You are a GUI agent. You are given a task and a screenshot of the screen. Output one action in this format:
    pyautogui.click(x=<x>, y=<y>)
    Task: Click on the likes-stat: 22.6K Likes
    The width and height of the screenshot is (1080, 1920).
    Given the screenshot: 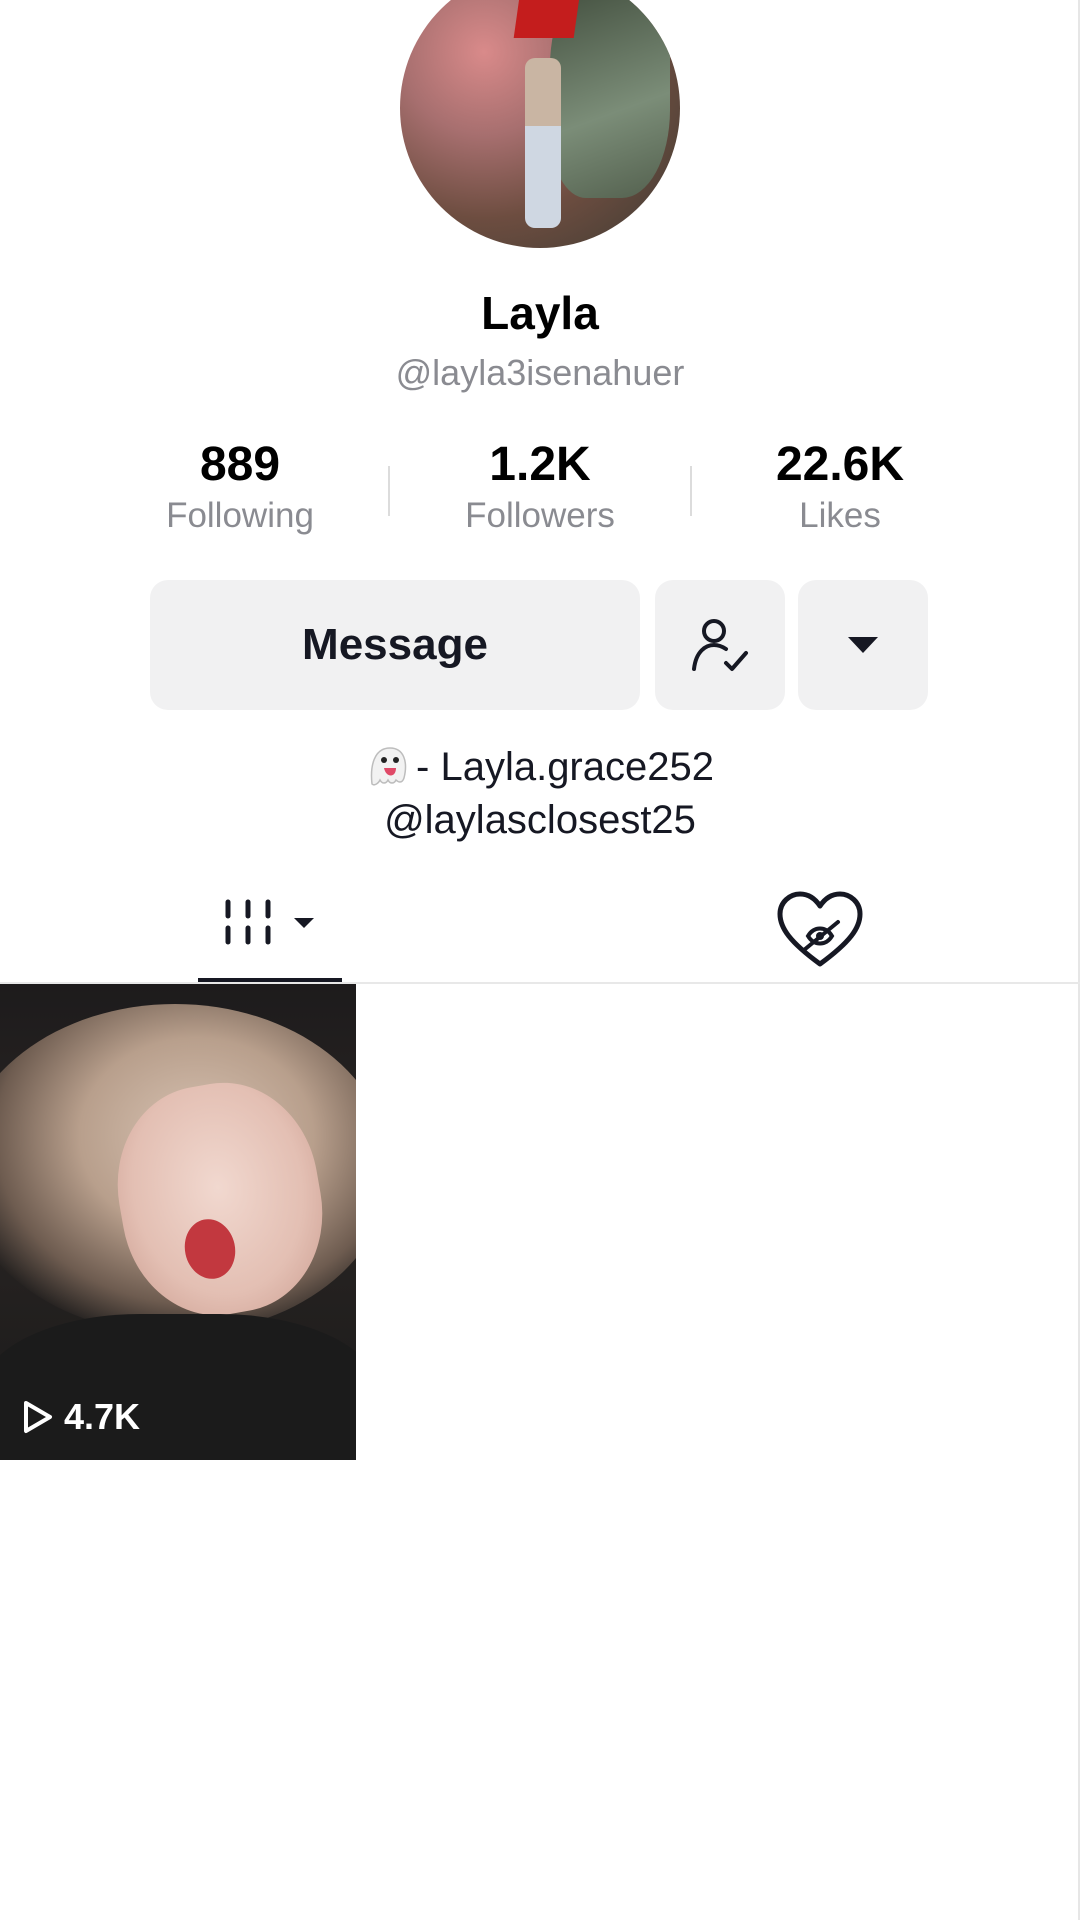 What is the action you would take?
    pyautogui.click(x=840, y=486)
    